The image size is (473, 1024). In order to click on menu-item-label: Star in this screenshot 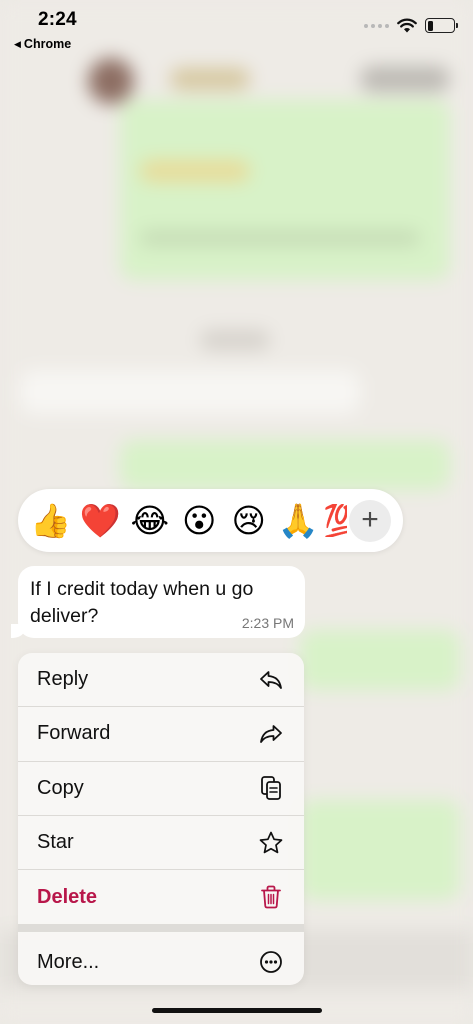, I will do `click(55, 842)`.